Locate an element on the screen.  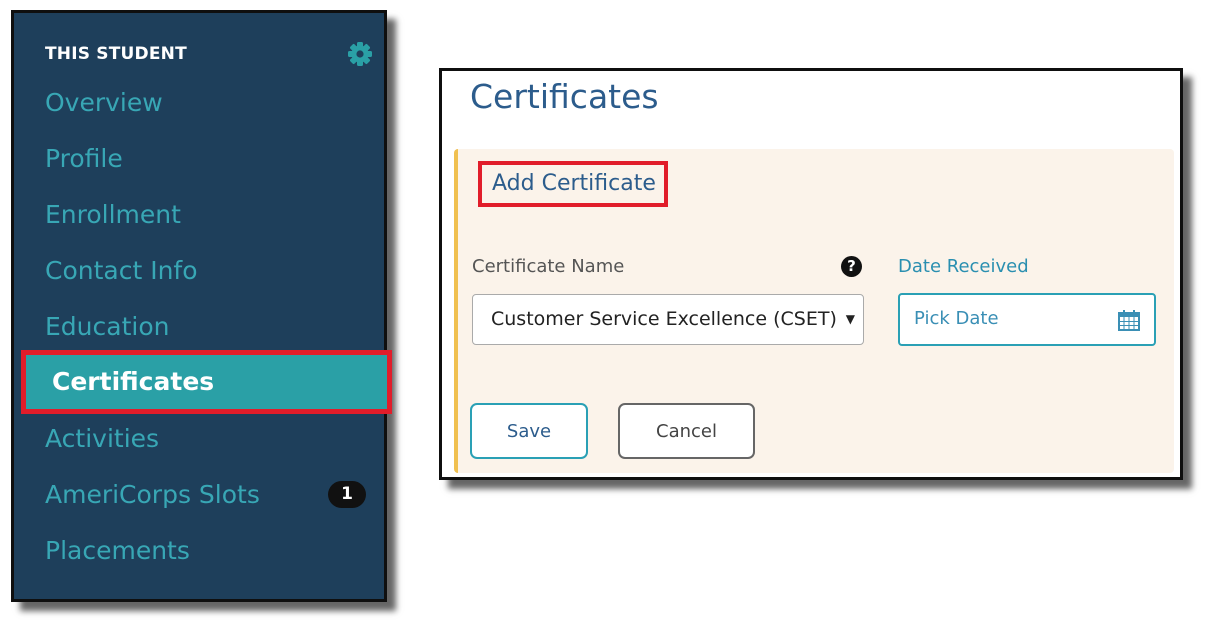
gear-icon is located at coordinates (360, 54).